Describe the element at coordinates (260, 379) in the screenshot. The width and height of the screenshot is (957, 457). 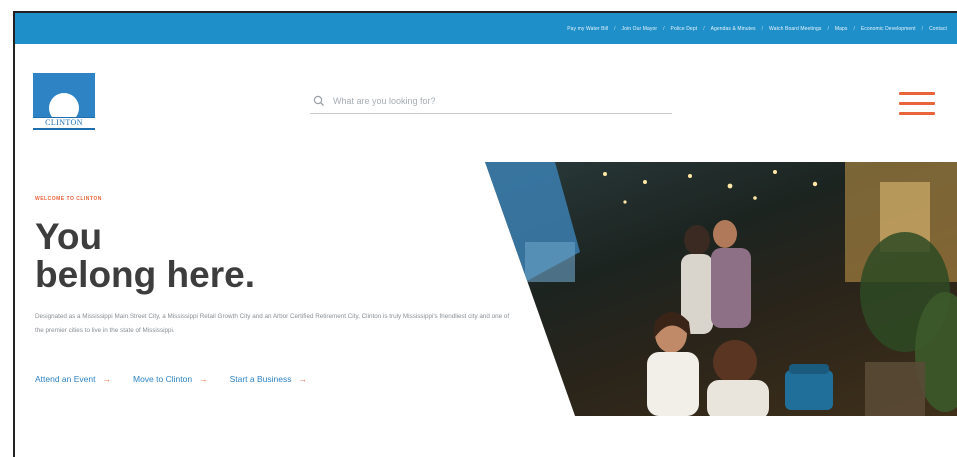
I see `cta-label: Start a Business` at that location.